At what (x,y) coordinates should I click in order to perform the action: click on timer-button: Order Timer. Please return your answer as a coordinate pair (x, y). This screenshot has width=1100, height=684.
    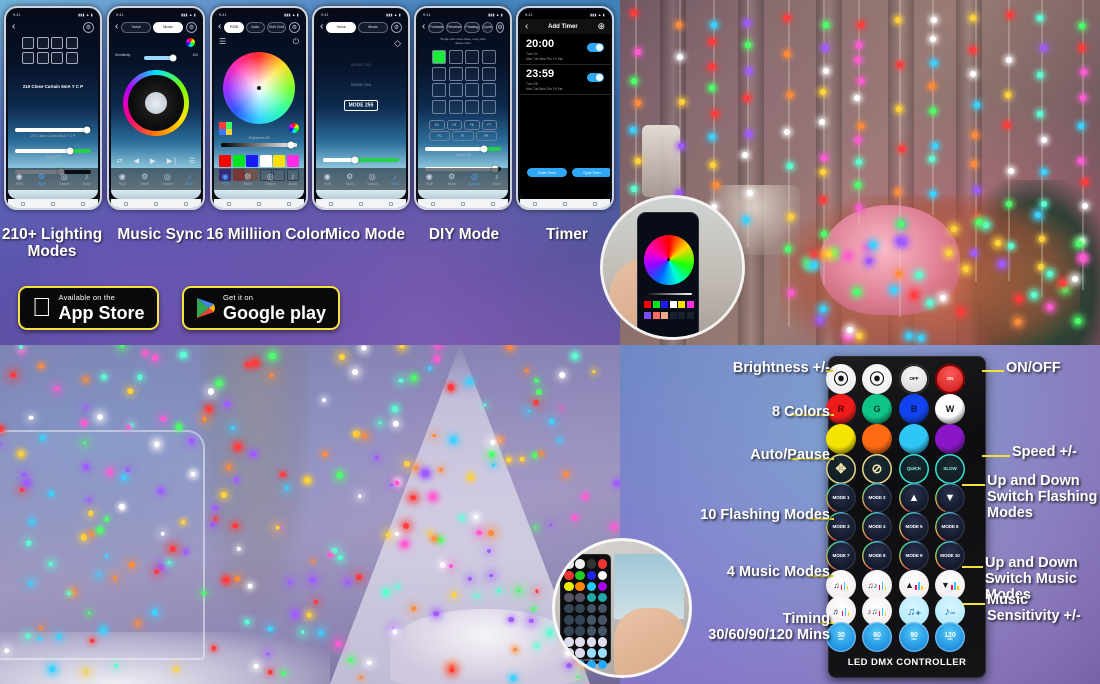
    Looking at the image, I should click on (547, 172).